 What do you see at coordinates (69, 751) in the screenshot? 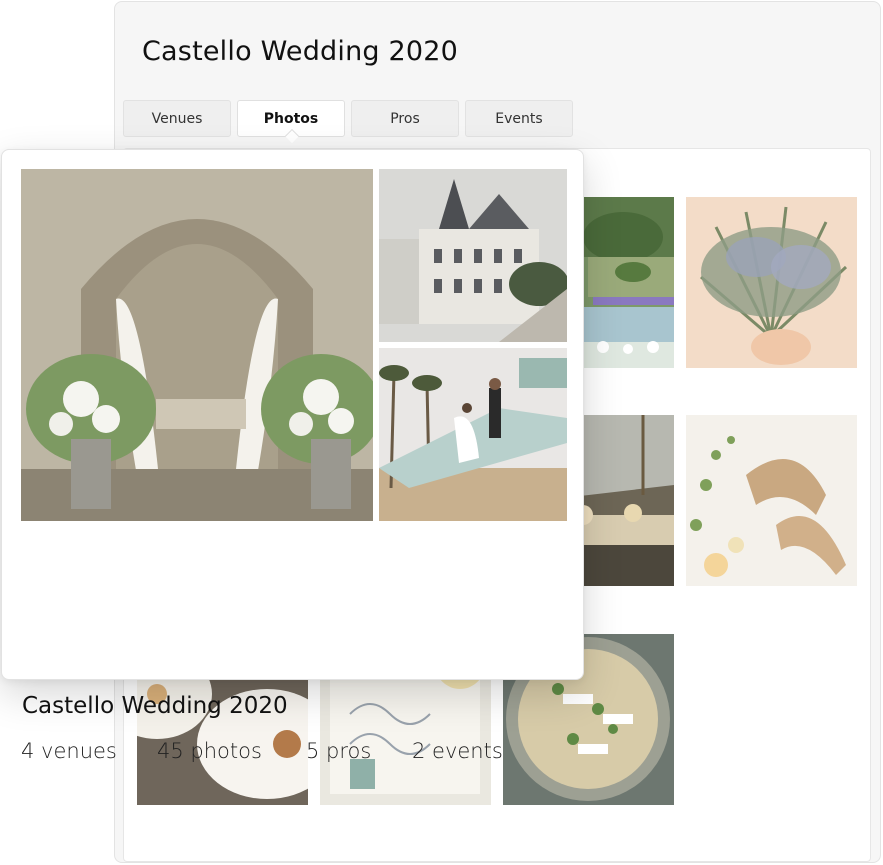
I see `stat-venues: 4 venues` at bounding box center [69, 751].